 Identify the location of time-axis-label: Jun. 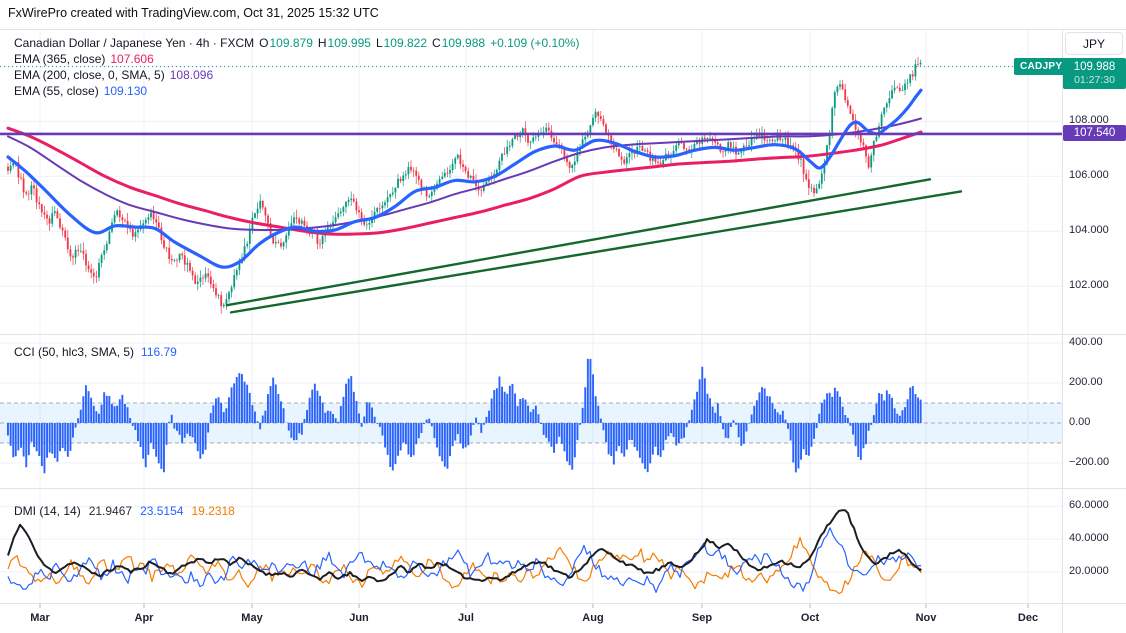
(359, 618).